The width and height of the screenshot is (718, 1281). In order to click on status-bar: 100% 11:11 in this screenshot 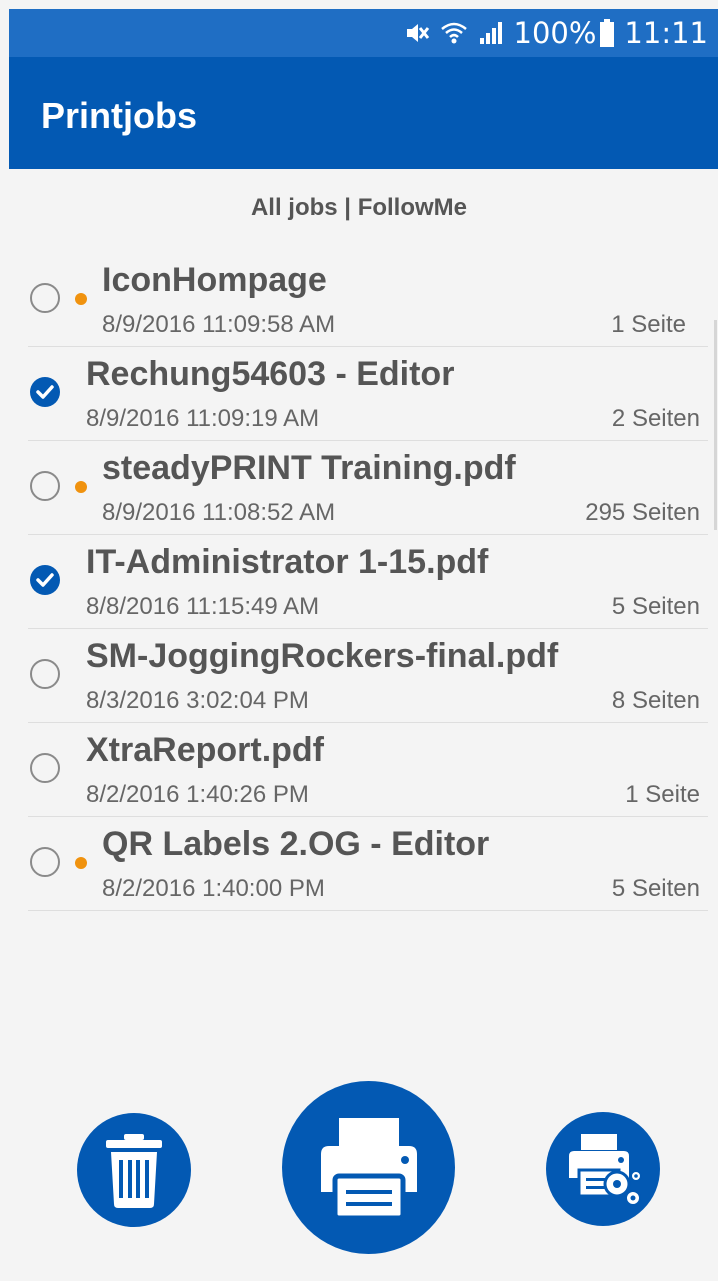, I will do `click(363, 33)`.